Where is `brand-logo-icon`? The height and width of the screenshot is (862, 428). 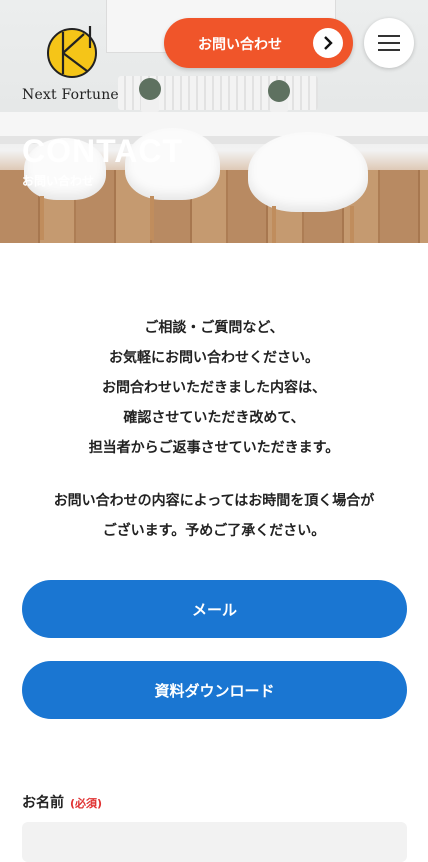 brand-logo-icon is located at coordinates (72, 52).